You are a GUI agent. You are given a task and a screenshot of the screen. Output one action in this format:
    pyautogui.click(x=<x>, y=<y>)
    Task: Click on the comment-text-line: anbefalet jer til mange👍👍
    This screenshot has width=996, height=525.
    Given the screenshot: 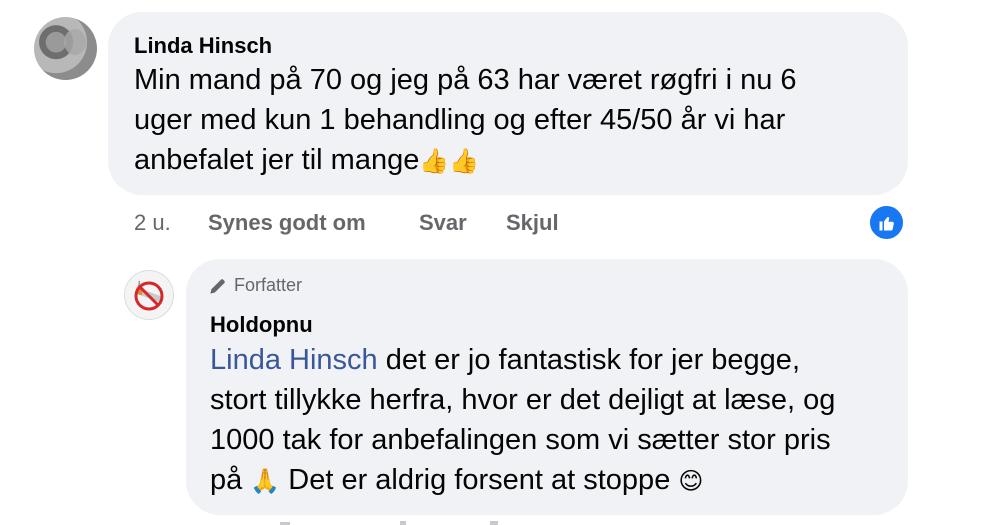 What is the action you would take?
    pyautogui.click(x=465, y=160)
    